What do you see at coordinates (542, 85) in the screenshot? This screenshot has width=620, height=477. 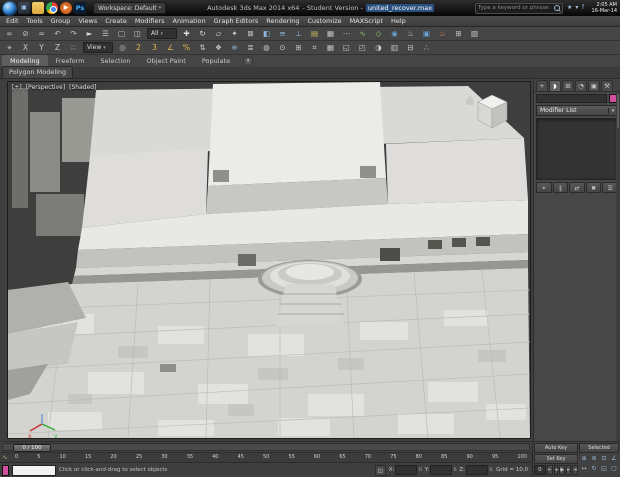 I see `tab-create-icon: +` at bounding box center [542, 85].